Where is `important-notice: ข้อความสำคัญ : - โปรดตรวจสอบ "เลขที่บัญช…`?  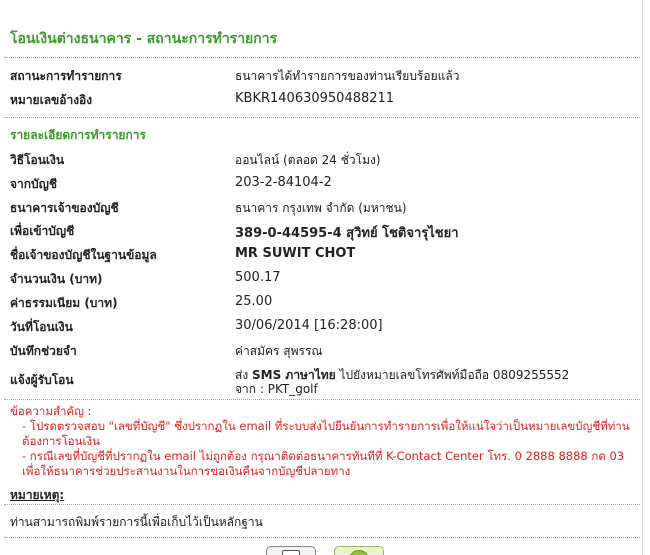 important-notice: ข้อความสำคัญ : - โปรดตรวจสอบ "เลขที่บัญช… is located at coordinates (324, 441).